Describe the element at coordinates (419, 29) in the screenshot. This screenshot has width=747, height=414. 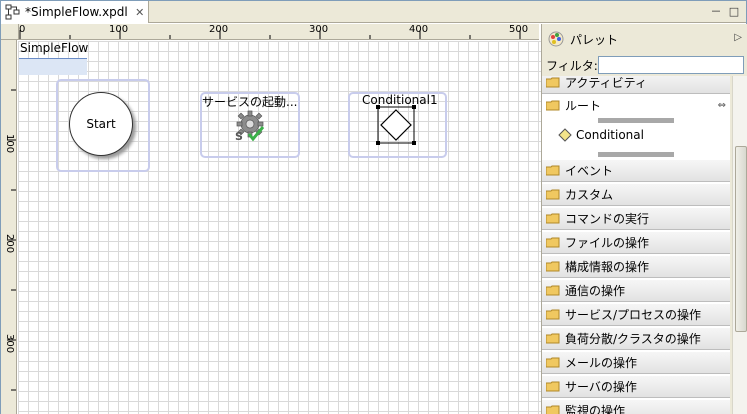
I see `ruler-label: 400` at that location.